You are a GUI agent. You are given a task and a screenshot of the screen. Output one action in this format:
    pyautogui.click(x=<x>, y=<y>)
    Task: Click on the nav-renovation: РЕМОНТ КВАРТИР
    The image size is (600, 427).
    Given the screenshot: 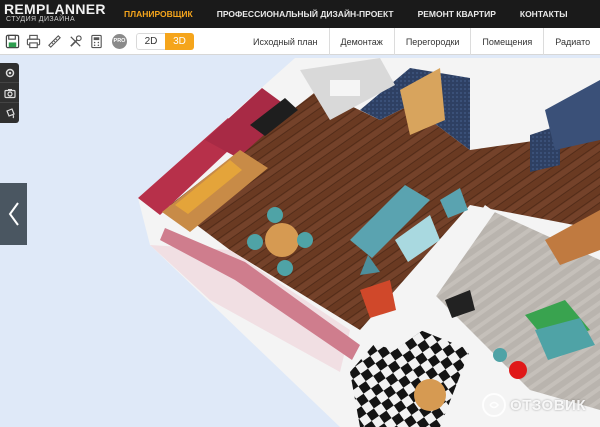 What is the action you would take?
    pyautogui.click(x=457, y=14)
    